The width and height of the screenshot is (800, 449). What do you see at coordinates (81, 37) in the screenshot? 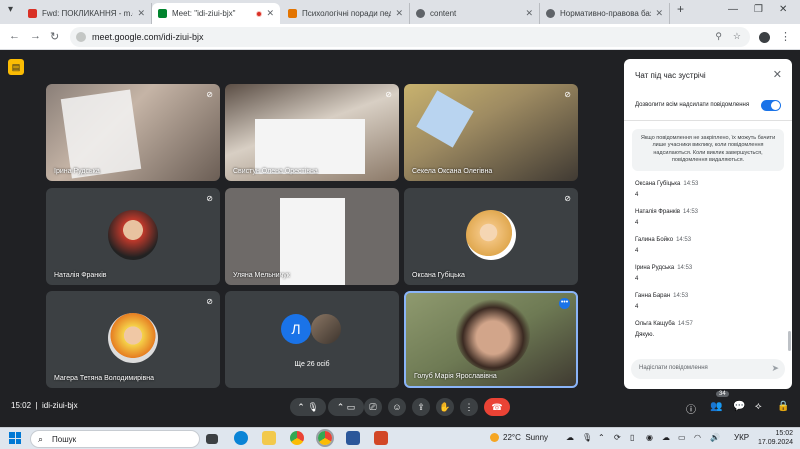
I see `site-info-icon` at bounding box center [81, 37].